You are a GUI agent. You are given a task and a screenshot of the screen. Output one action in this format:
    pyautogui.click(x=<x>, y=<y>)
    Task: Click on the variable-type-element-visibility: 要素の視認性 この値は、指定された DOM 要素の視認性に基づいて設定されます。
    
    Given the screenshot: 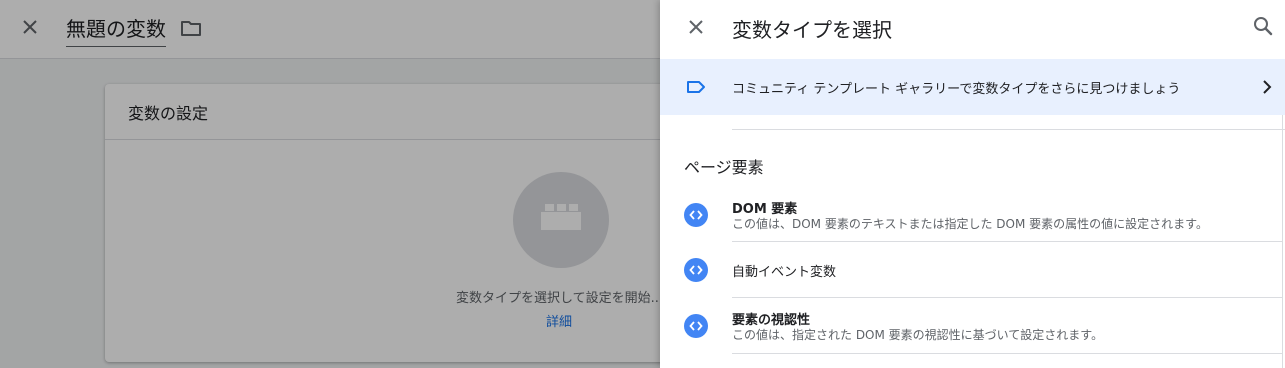 What is the action you would take?
    pyautogui.click(x=971, y=326)
    